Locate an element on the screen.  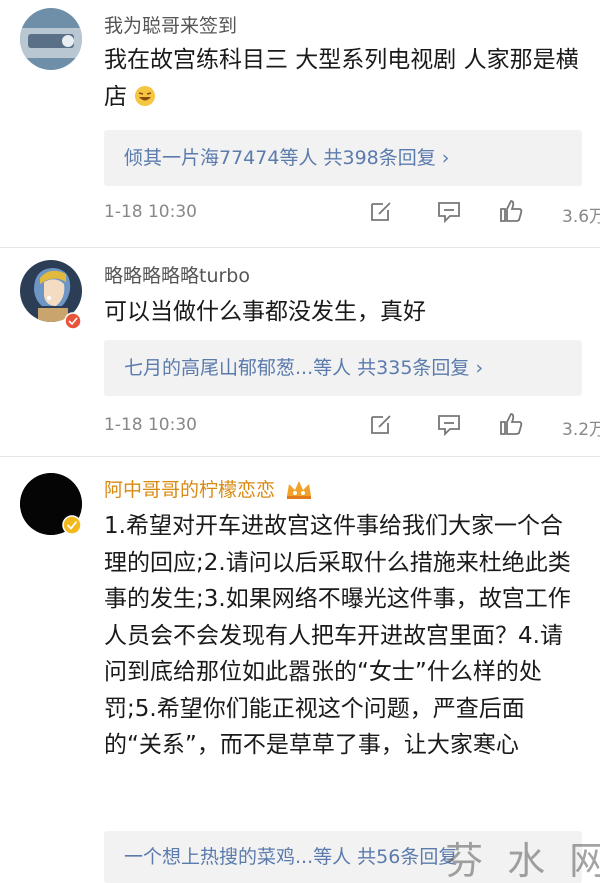
comment-meta: 1-18 10:30 3.6万 is located at coordinates (352, 213).